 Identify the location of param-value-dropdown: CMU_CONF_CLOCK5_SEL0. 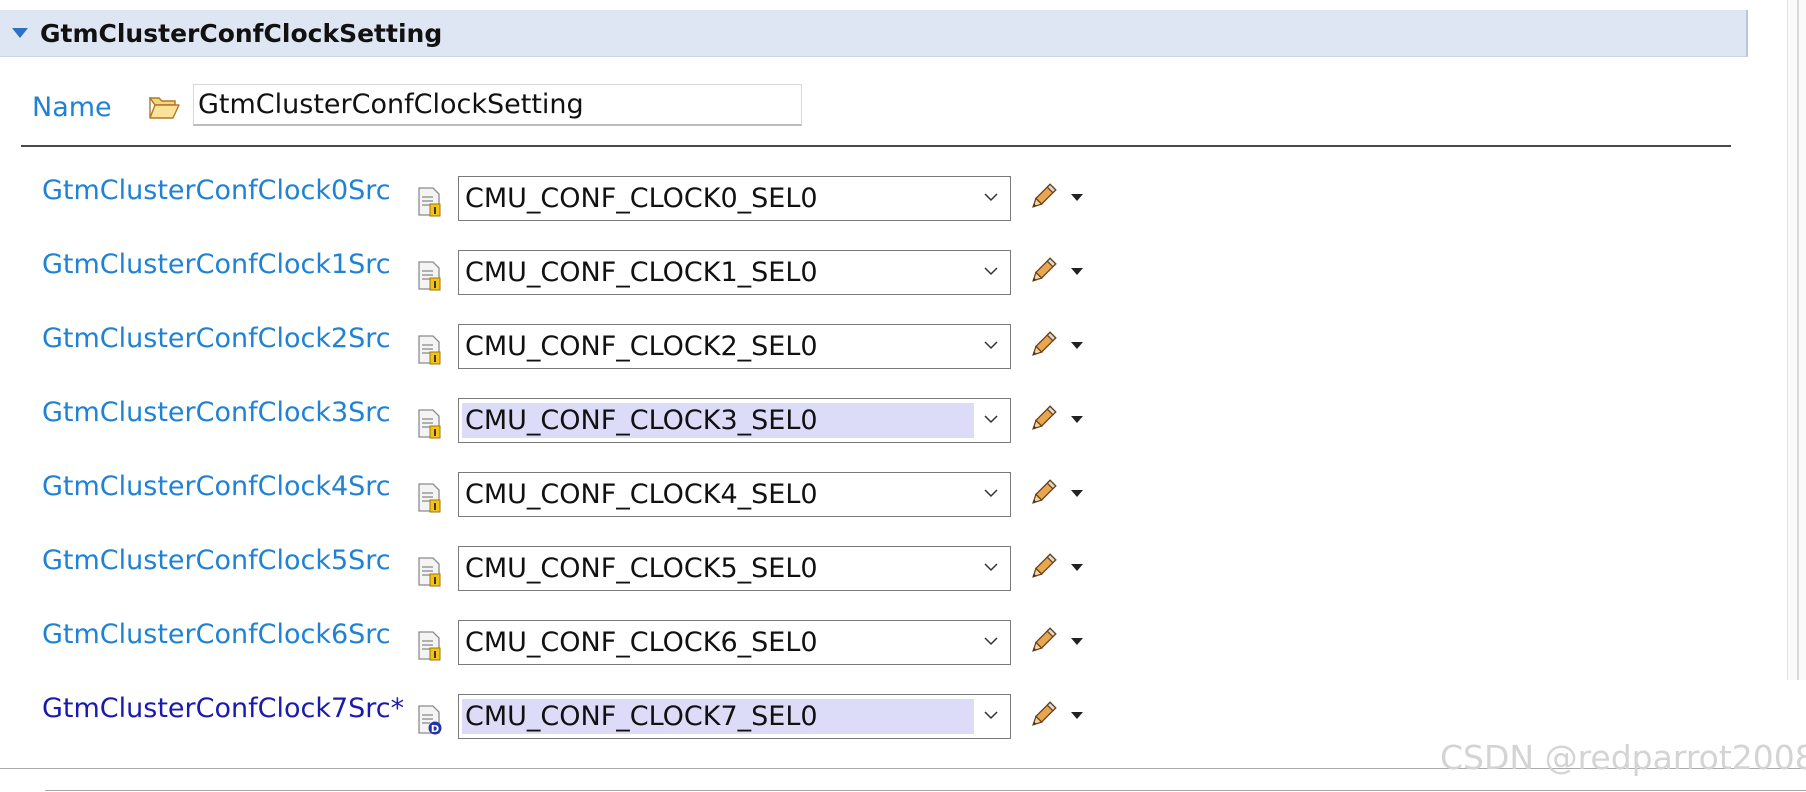
(734, 568).